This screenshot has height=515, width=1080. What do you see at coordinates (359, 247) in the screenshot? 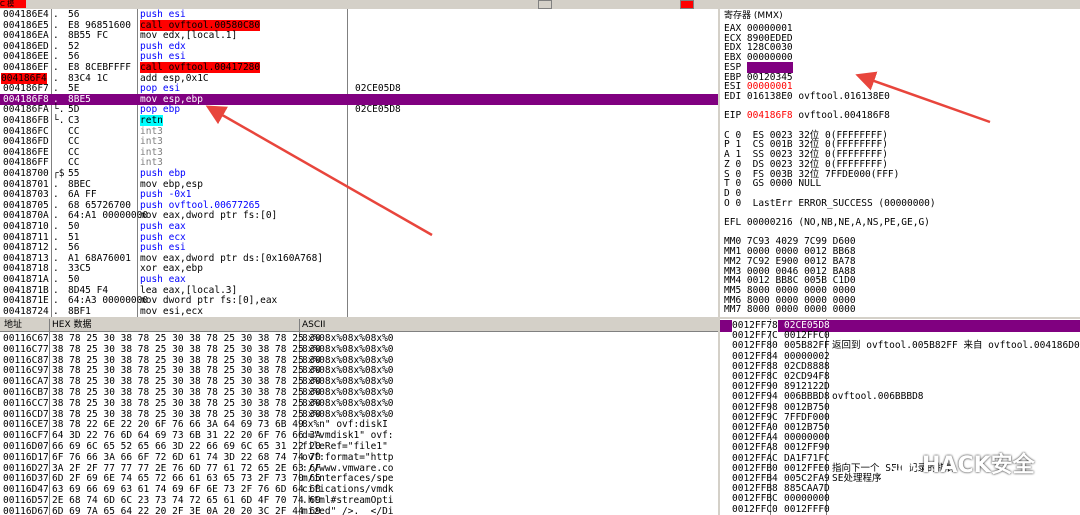
I see `disasm-row: 00418712. 56 push esi` at bounding box center [359, 247].